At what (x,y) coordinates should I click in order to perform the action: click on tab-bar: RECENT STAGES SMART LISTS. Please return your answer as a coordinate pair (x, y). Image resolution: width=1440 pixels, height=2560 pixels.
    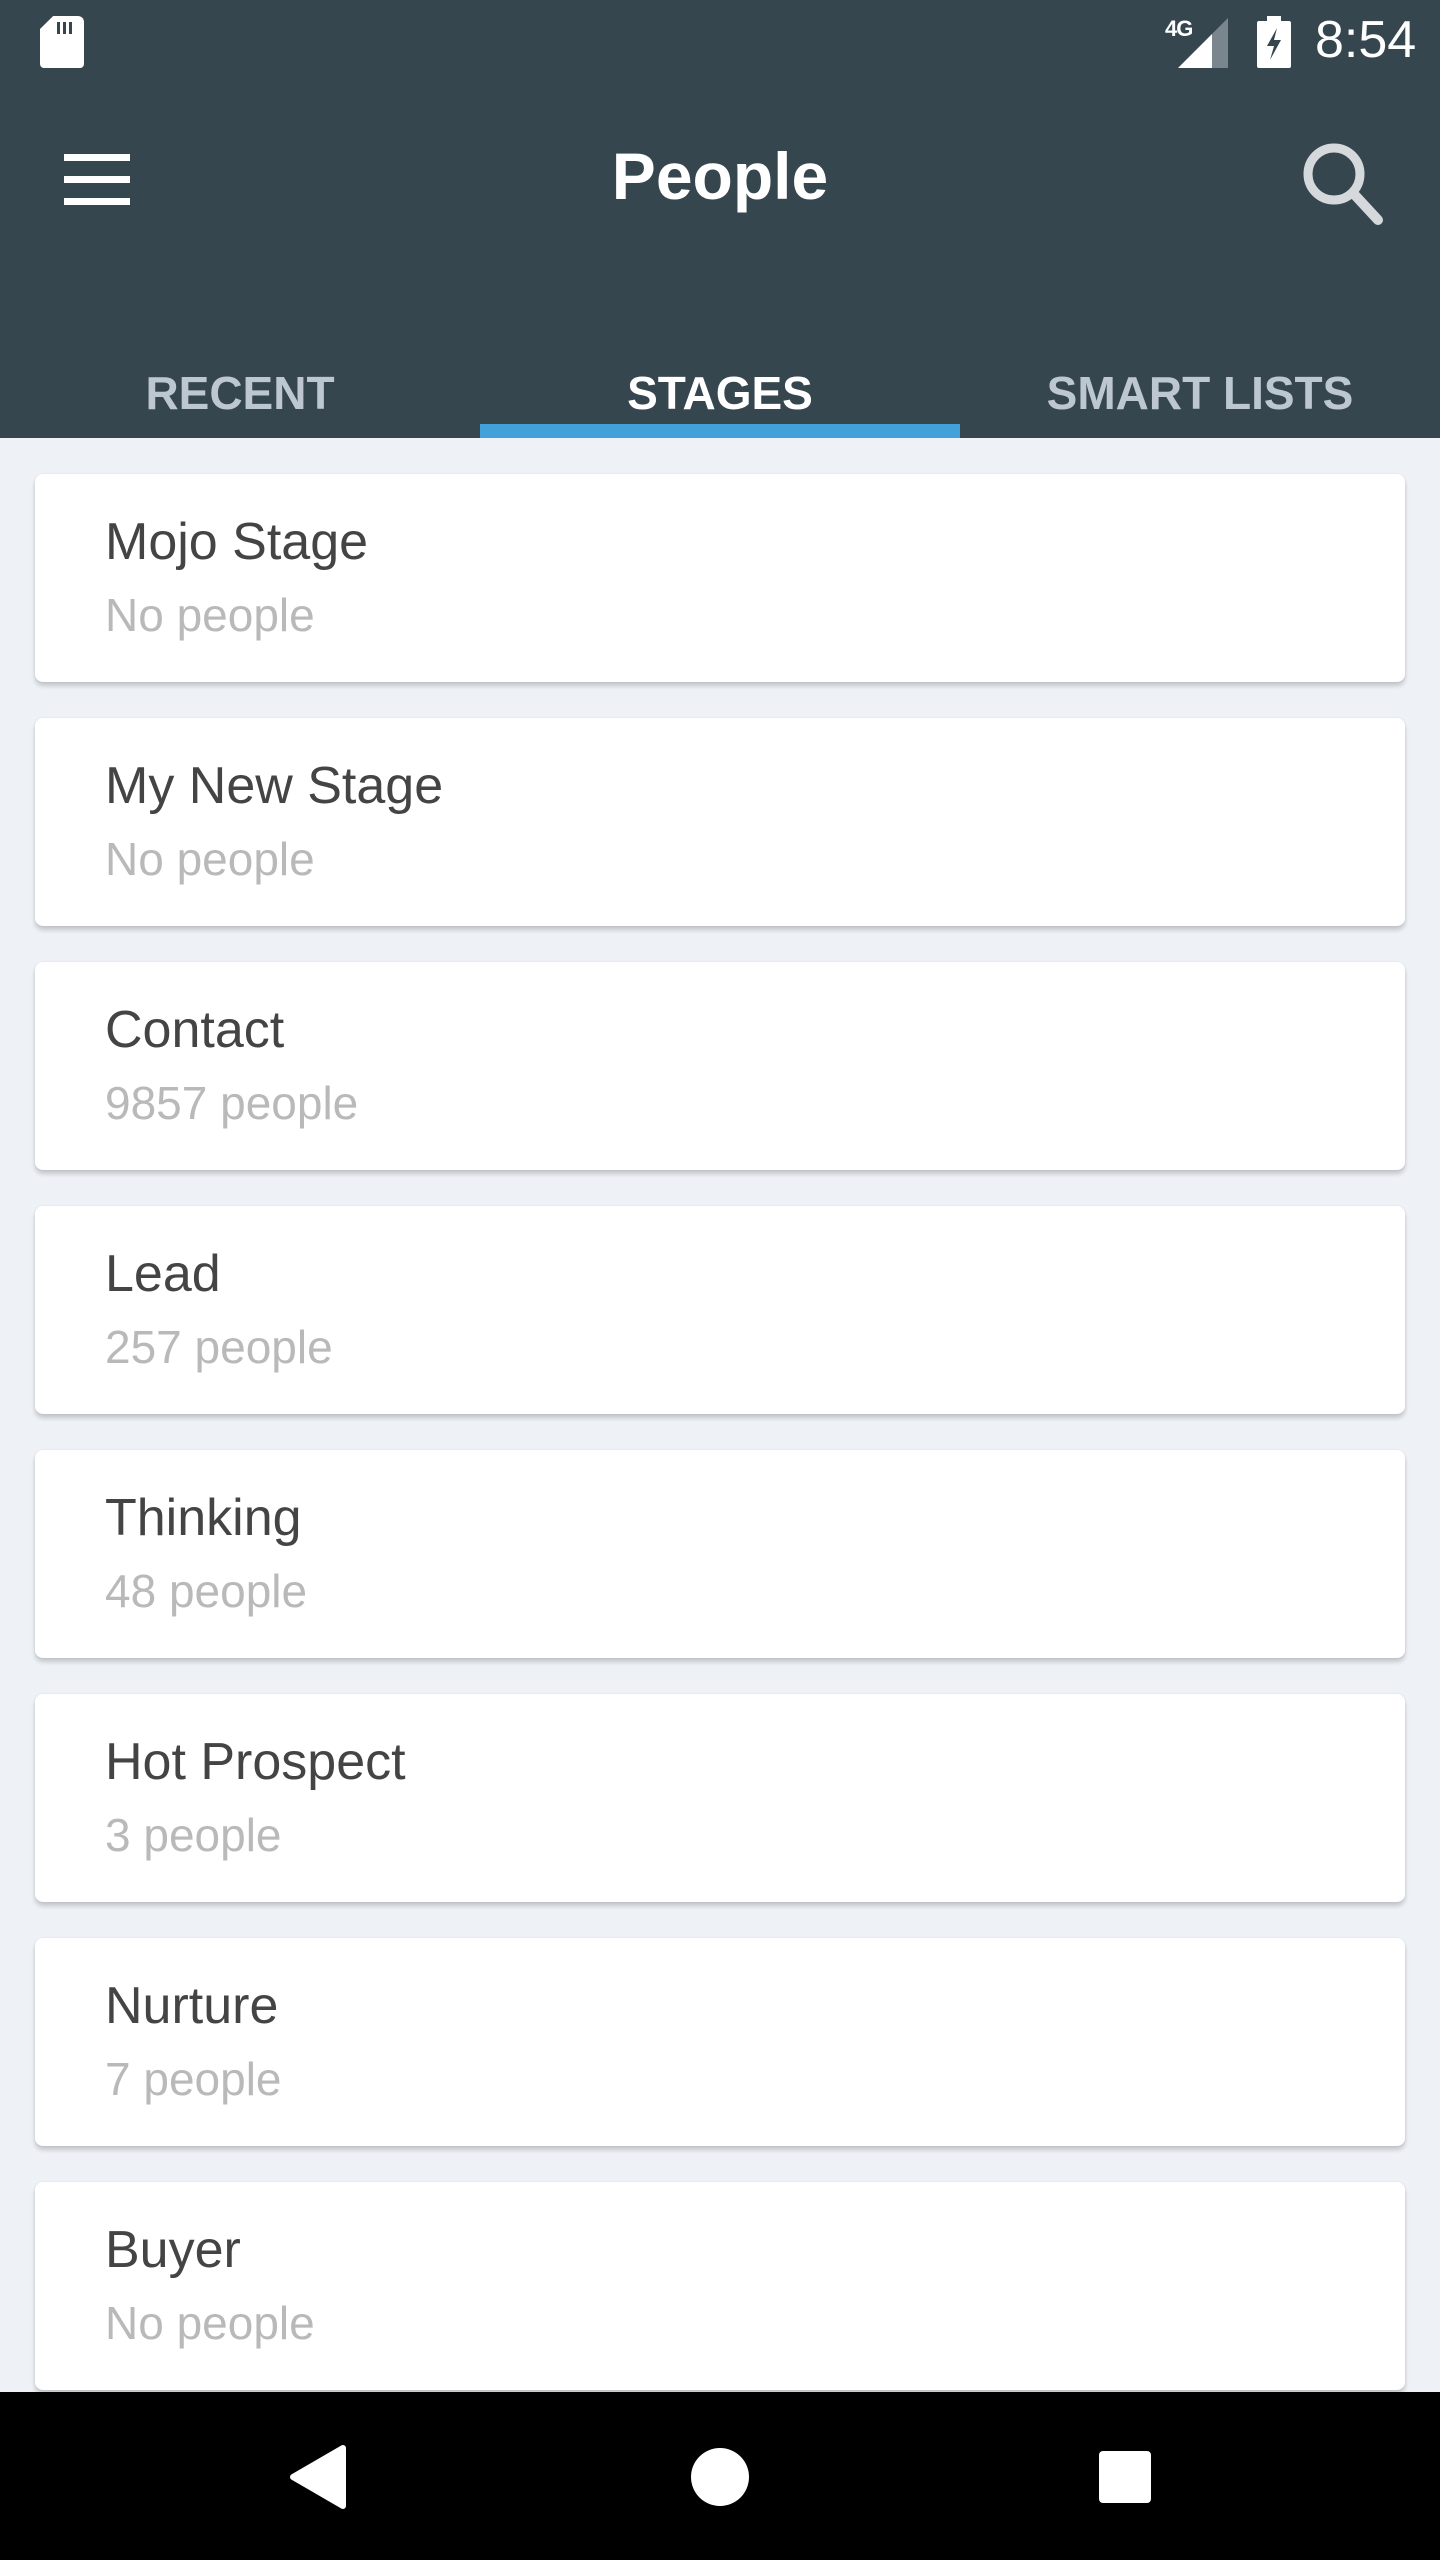
    Looking at the image, I should click on (720, 379).